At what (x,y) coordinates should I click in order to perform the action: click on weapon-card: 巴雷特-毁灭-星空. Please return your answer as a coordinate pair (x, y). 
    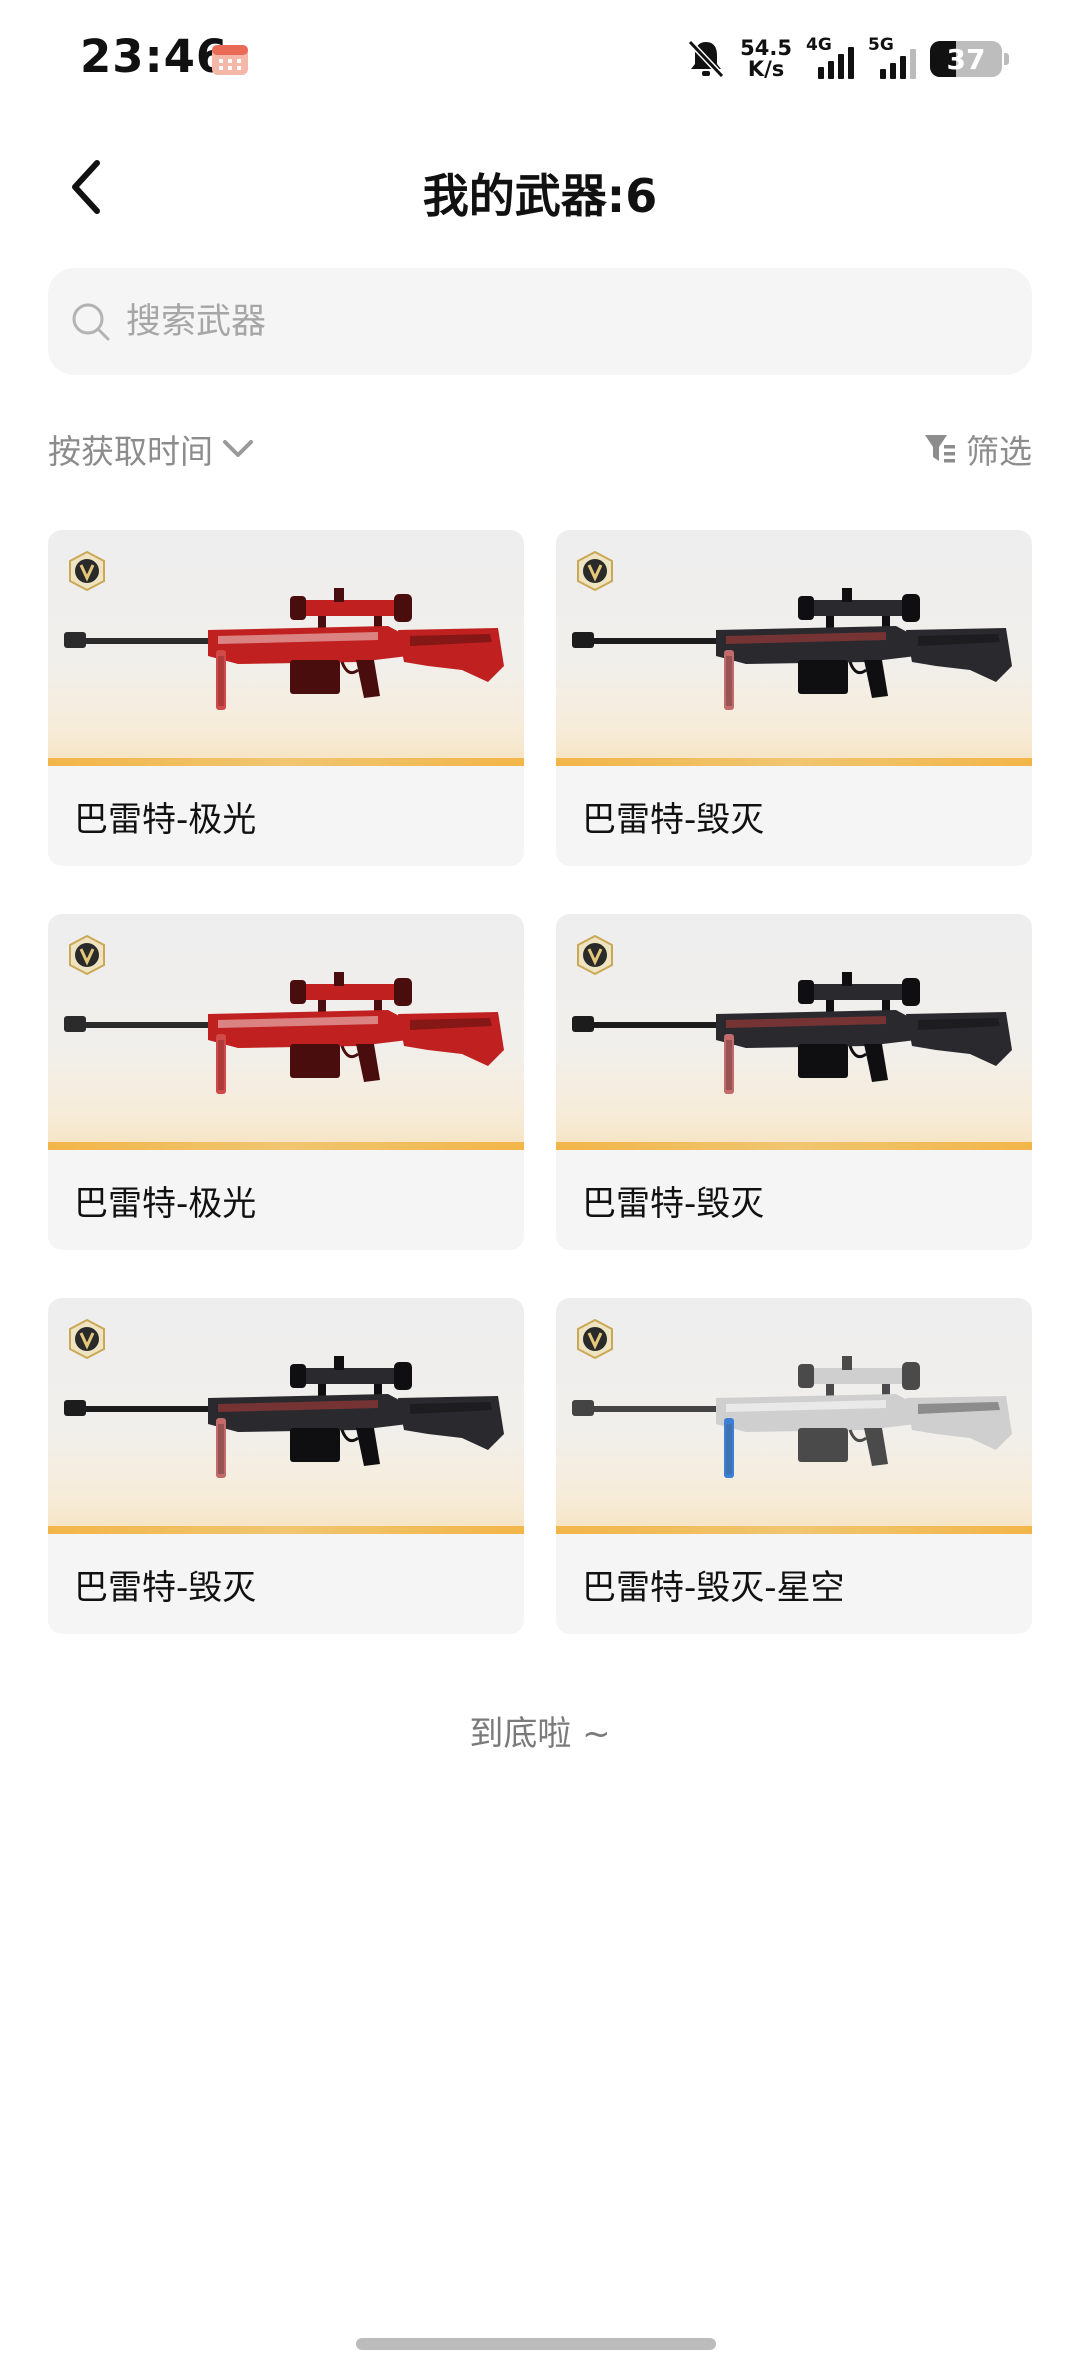
    Looking at the image, I should click on (794, 1466).